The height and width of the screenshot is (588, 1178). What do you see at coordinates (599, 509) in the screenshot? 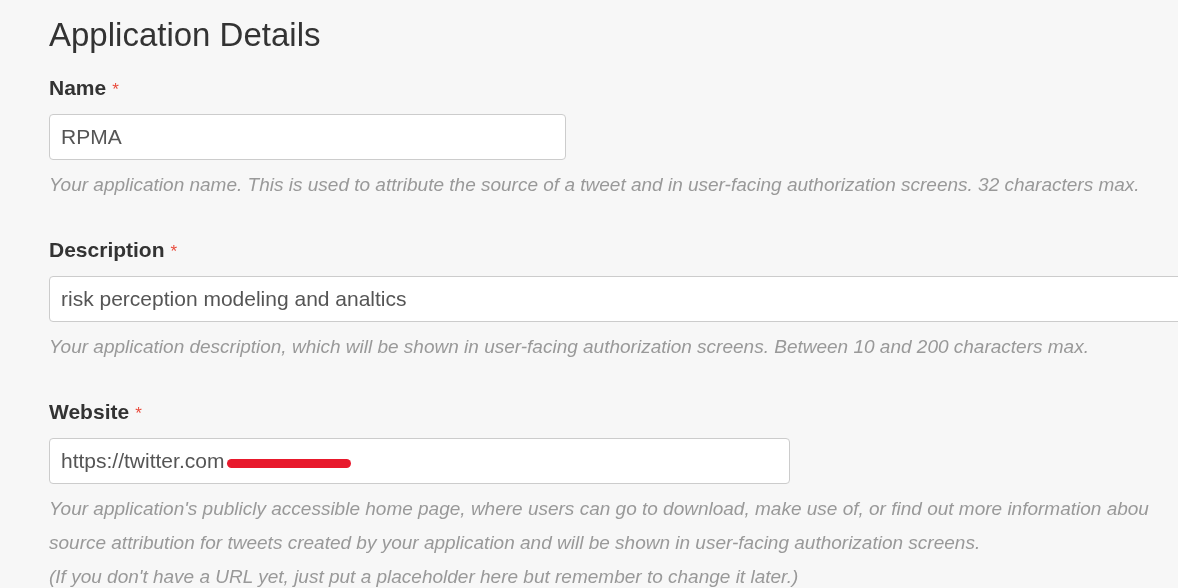
I see `help-text: Your application's publicly accessible home page, where users can go to download, make use of, or find out more information abou` at bounding box center [599, 509].